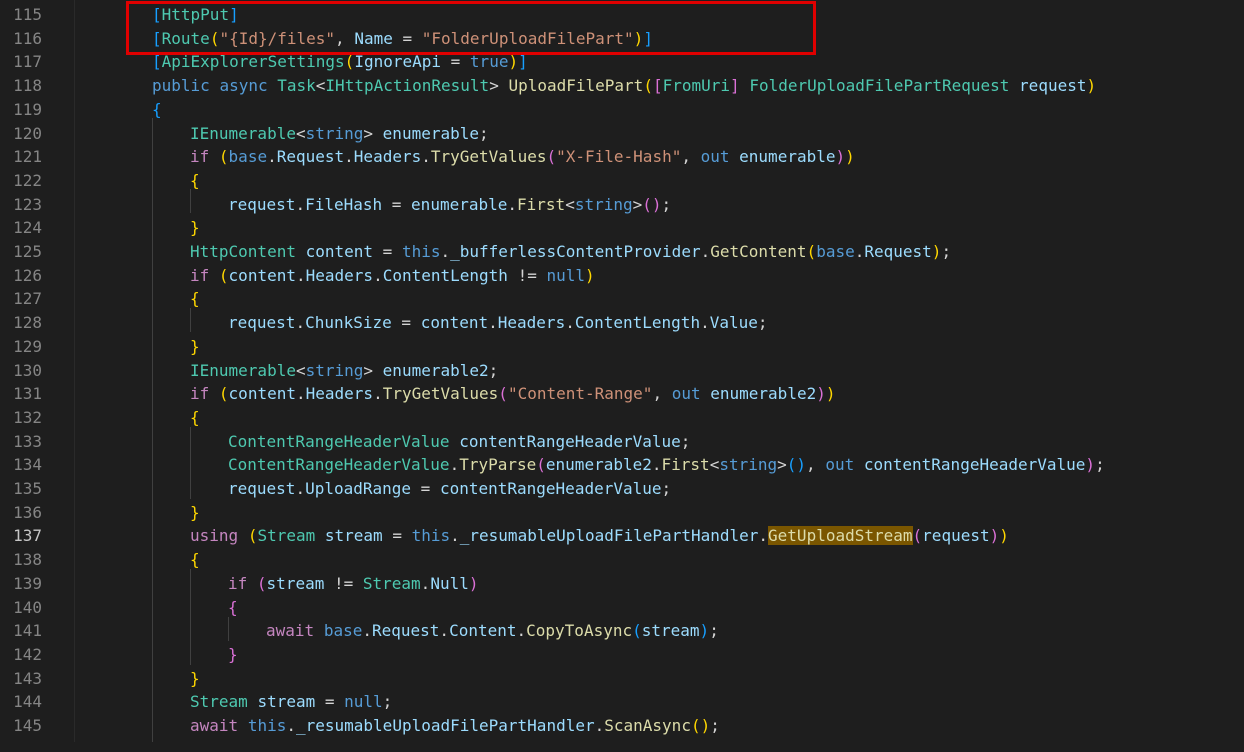 The height and width of the screenshot is (752, 1244). I want to click on line-code: IEnumerable<string> enumerable2;, so click(344, 371).